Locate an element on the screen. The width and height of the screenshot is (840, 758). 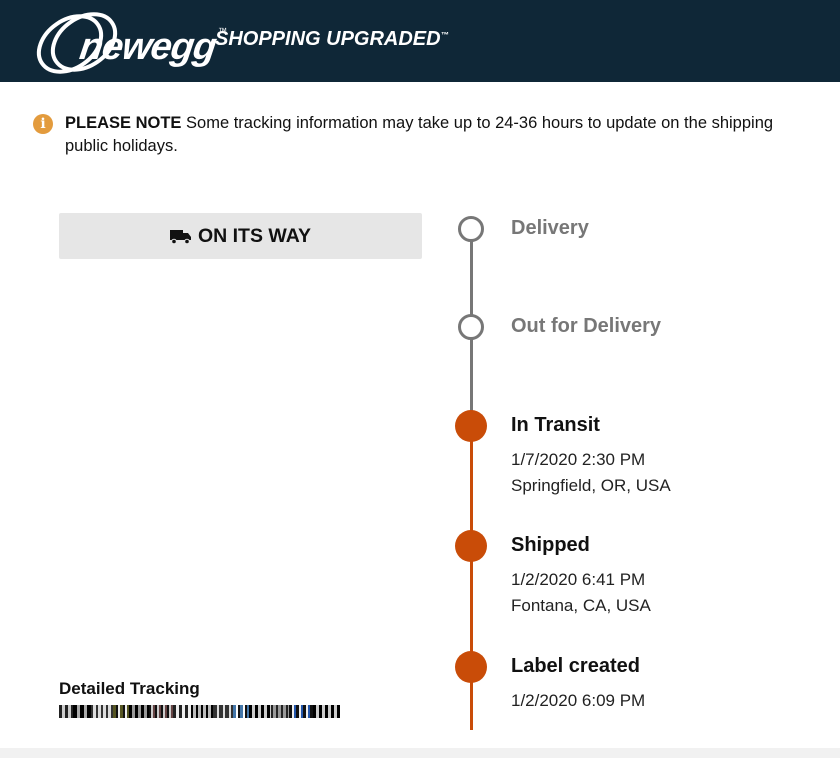
step-timestamp: 1/2/2020 6:09 PM is located at coordinates (578, 700).